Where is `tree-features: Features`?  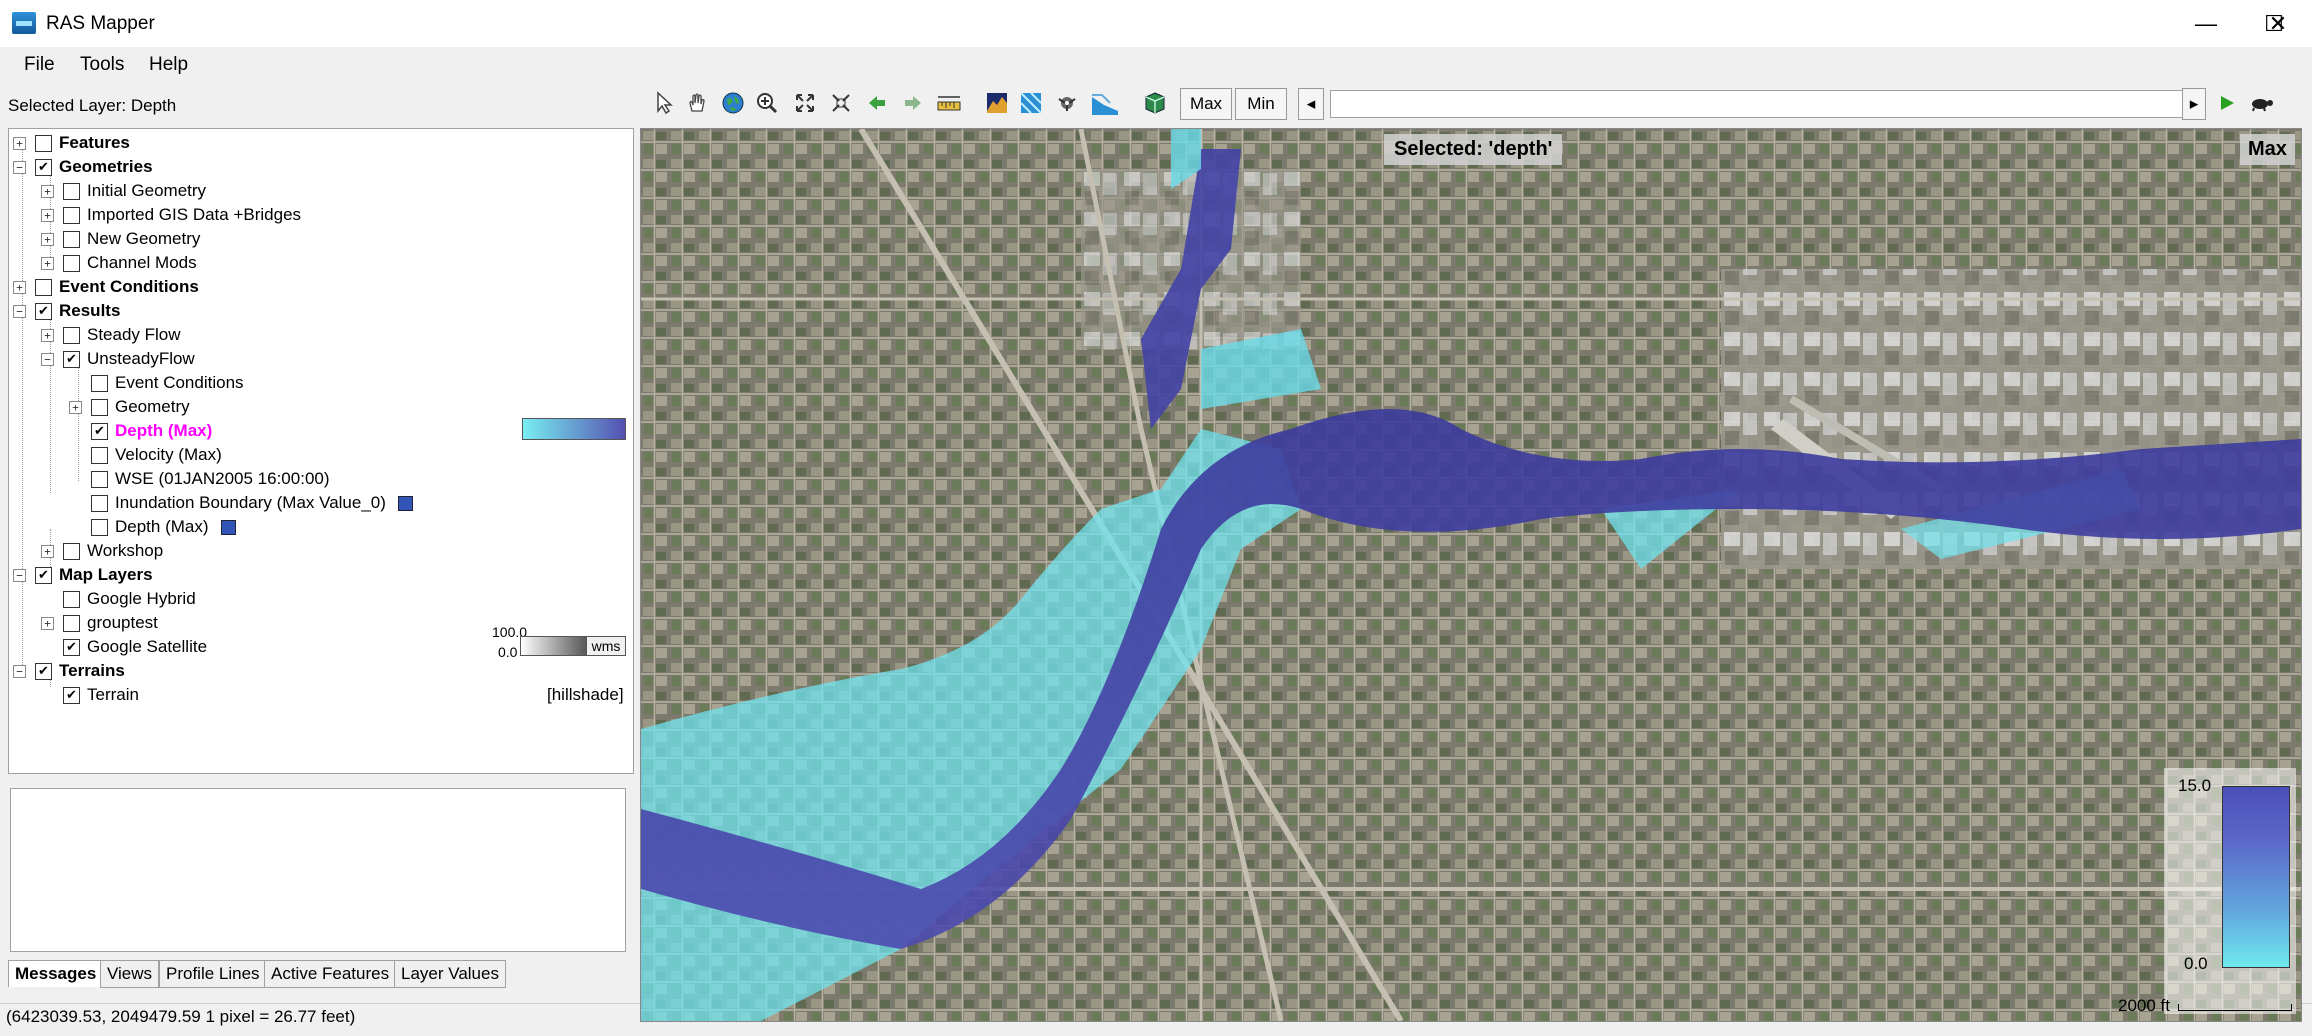 tree-features: Features is located at coordinates (94, 143).